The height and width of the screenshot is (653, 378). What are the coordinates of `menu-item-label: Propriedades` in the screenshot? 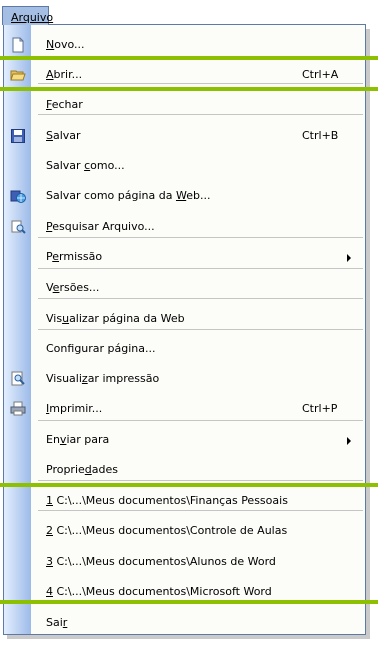 It's located at (82, 469).